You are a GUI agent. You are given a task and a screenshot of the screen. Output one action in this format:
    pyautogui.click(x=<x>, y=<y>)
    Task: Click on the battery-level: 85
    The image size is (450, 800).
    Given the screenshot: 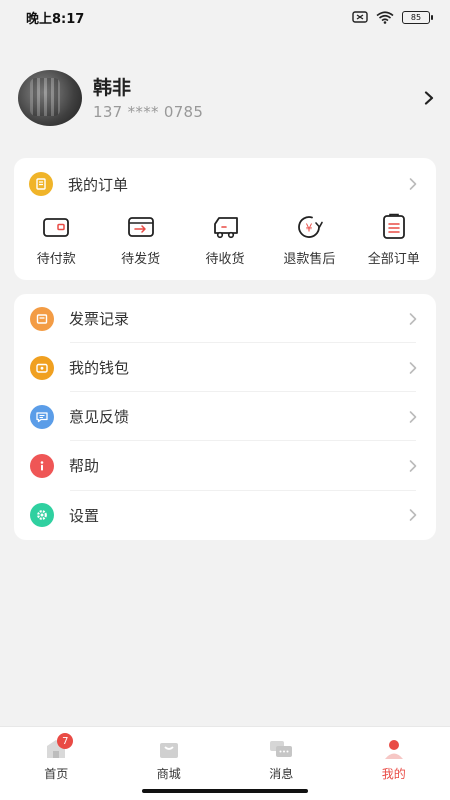 What is the action you would take?
    pyautogui.click(x=416, y=17)
    